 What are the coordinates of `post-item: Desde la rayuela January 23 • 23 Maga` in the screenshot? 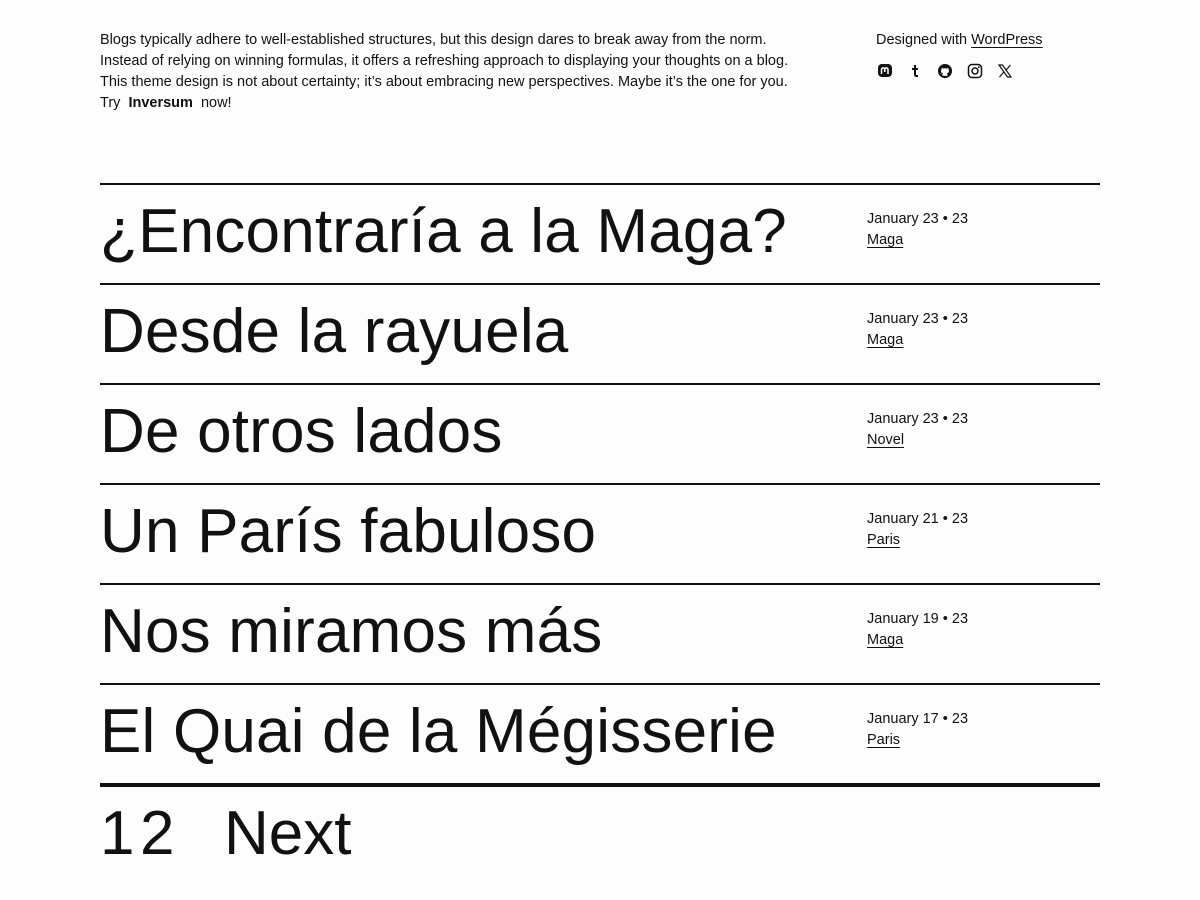 It's located at (600, 333).